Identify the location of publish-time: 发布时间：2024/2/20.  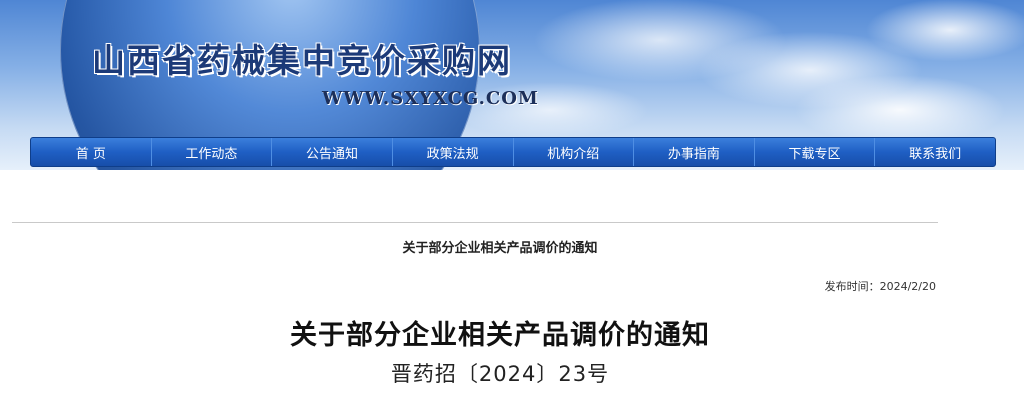
(880, 286).